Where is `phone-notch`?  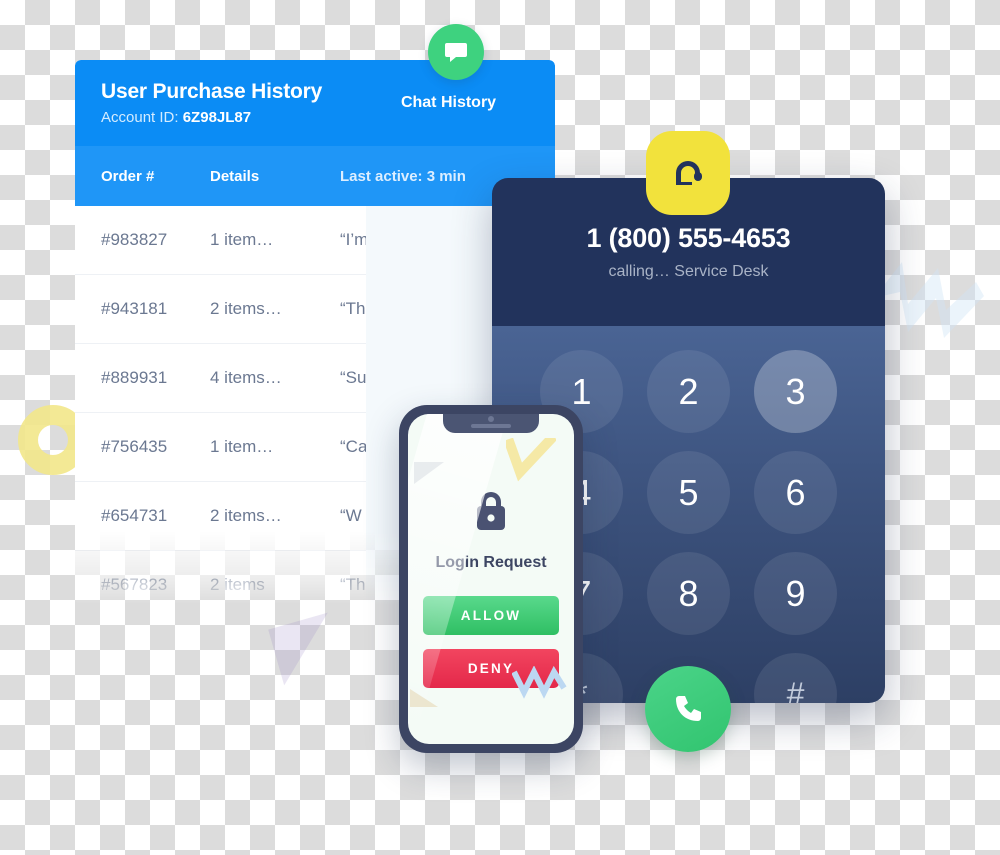 phone-notch is located at coordinates (491, 423).